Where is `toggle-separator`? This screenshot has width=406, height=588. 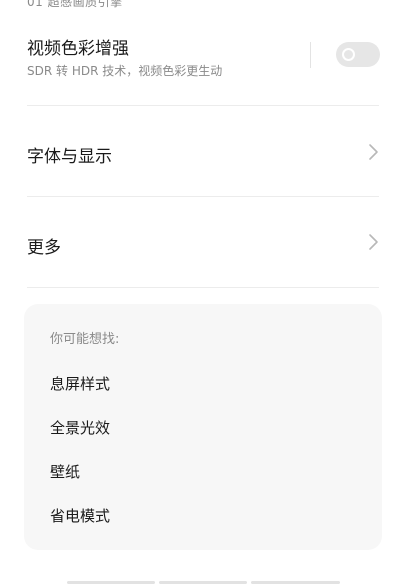
toggle-separator is located at coordinates (310, 55).